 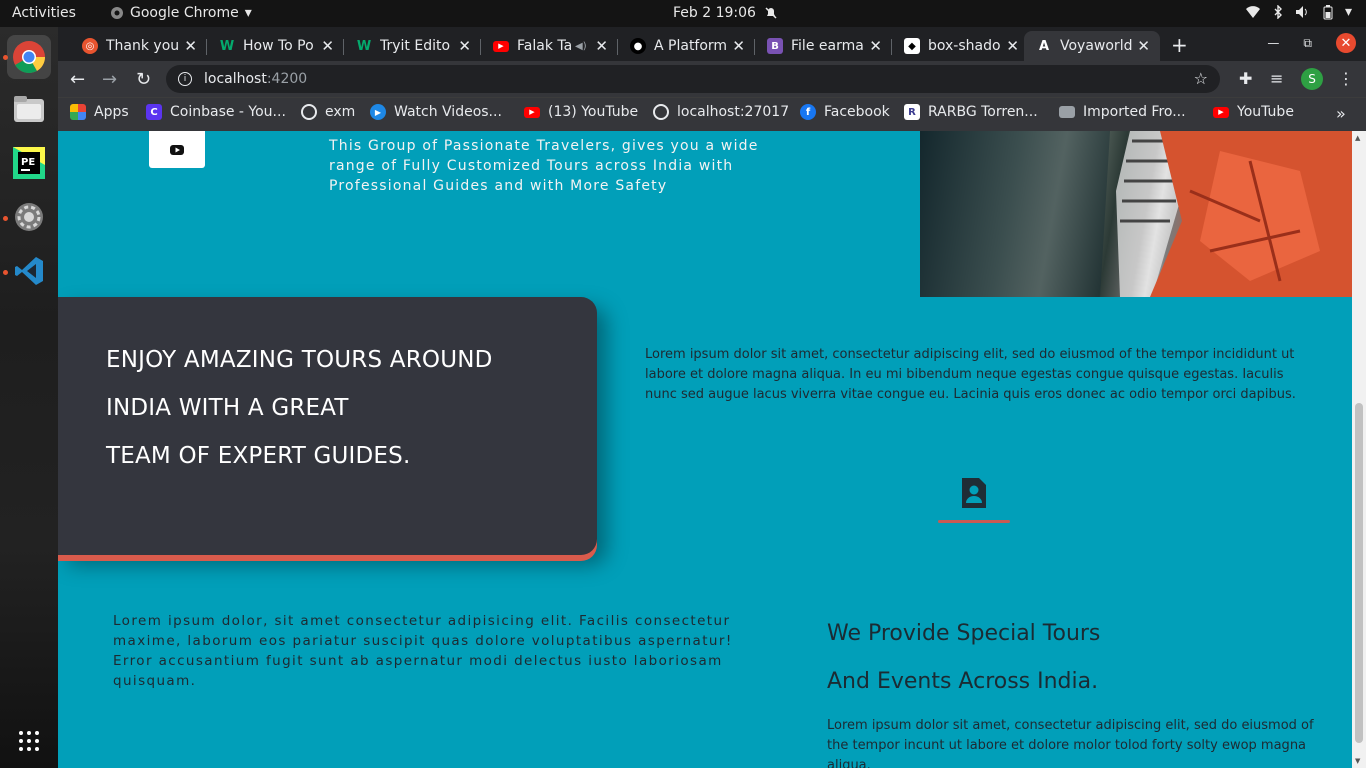 I want to click on dock-chrome, so click(x=29, y=57).